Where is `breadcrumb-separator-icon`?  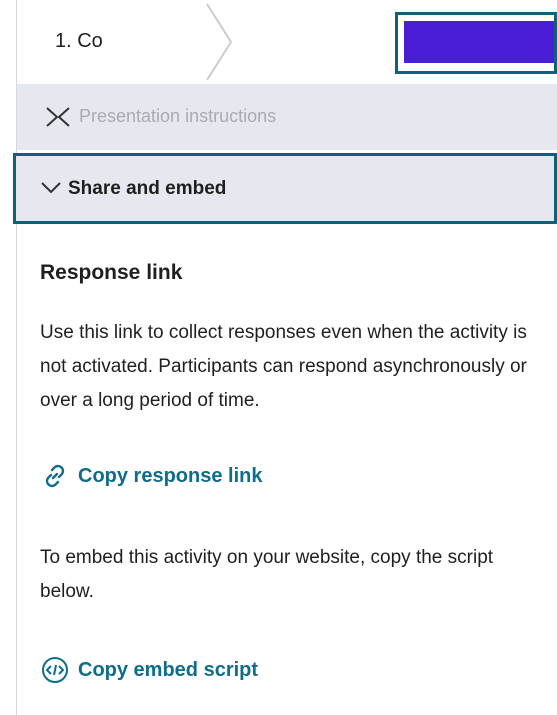 breadcrumb-separator-icon is located at coordinates (219, 42).